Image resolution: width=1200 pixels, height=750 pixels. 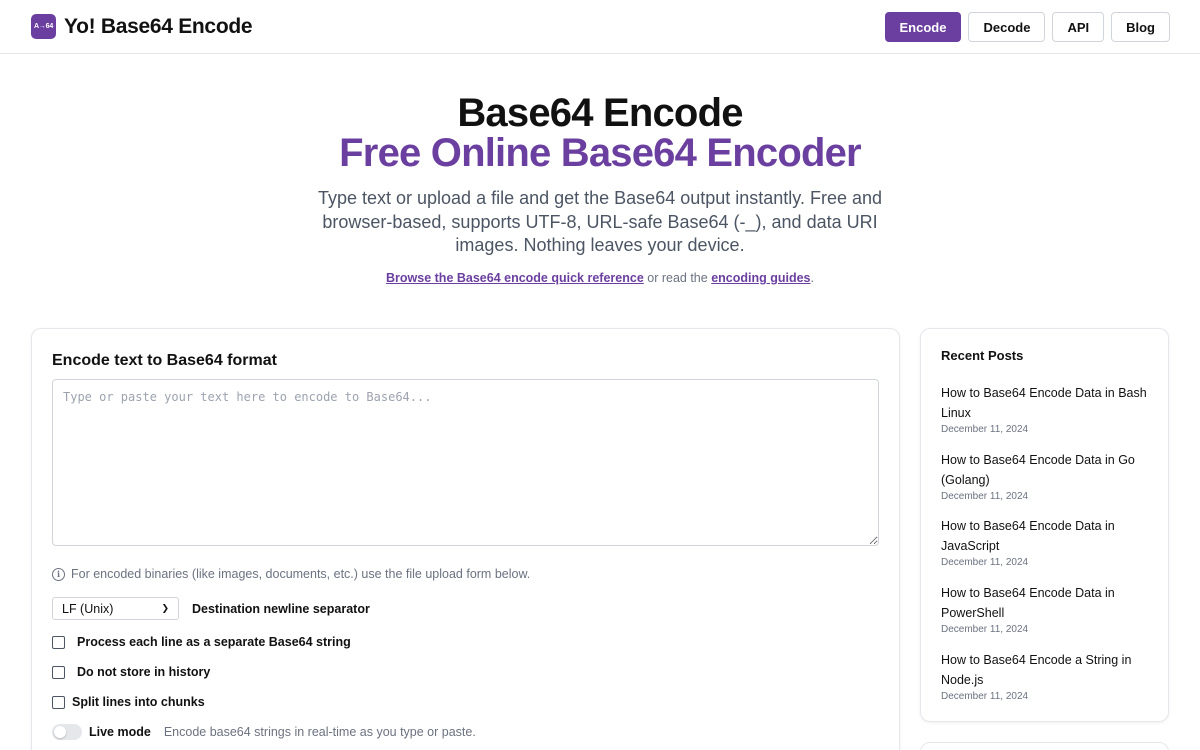 What do you see at coordinates (515, 278) in the screenshot?
I see `quick-reference-link: Browse the Base64 encode quick reference` at bounding box center [515, 278].